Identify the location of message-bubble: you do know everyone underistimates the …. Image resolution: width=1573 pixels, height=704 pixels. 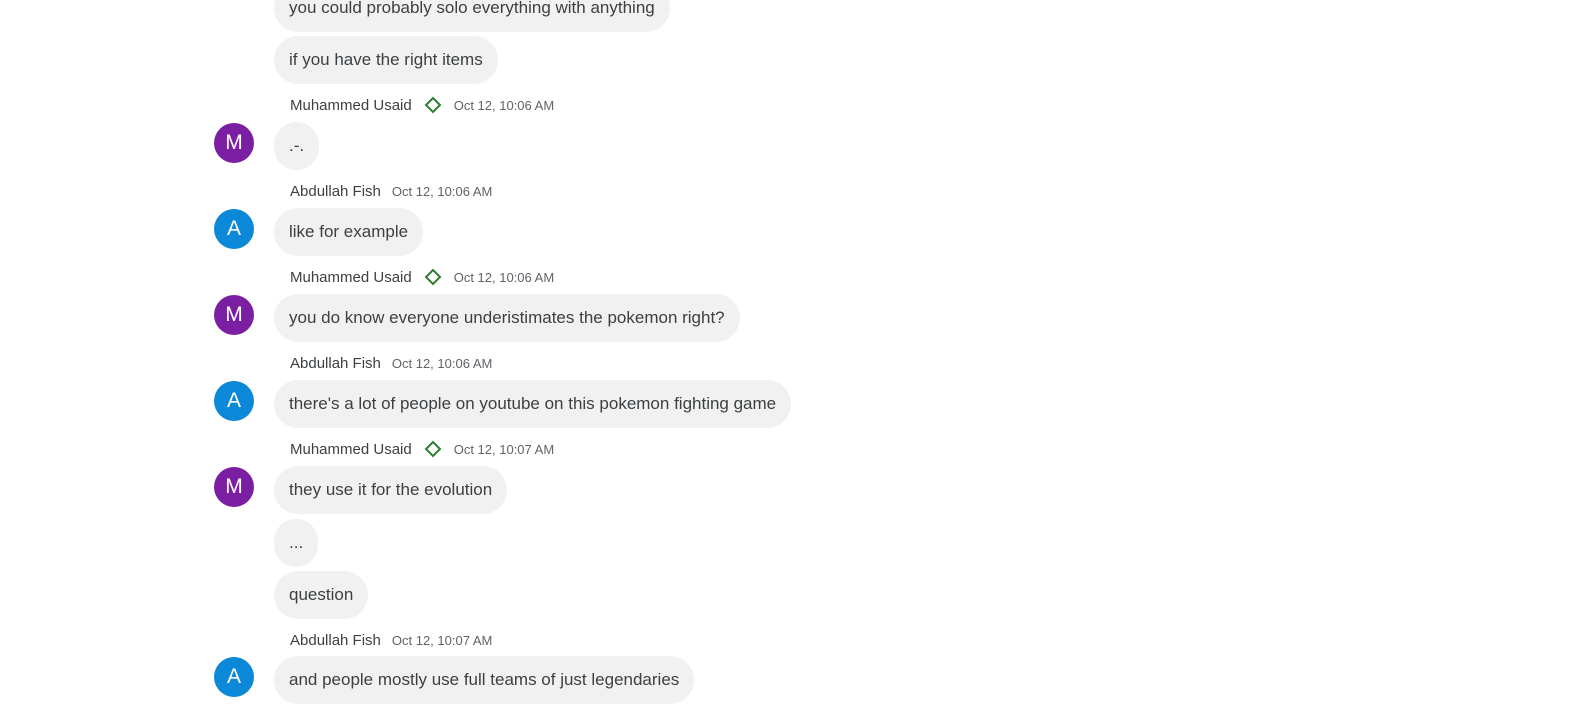
(507, 318).